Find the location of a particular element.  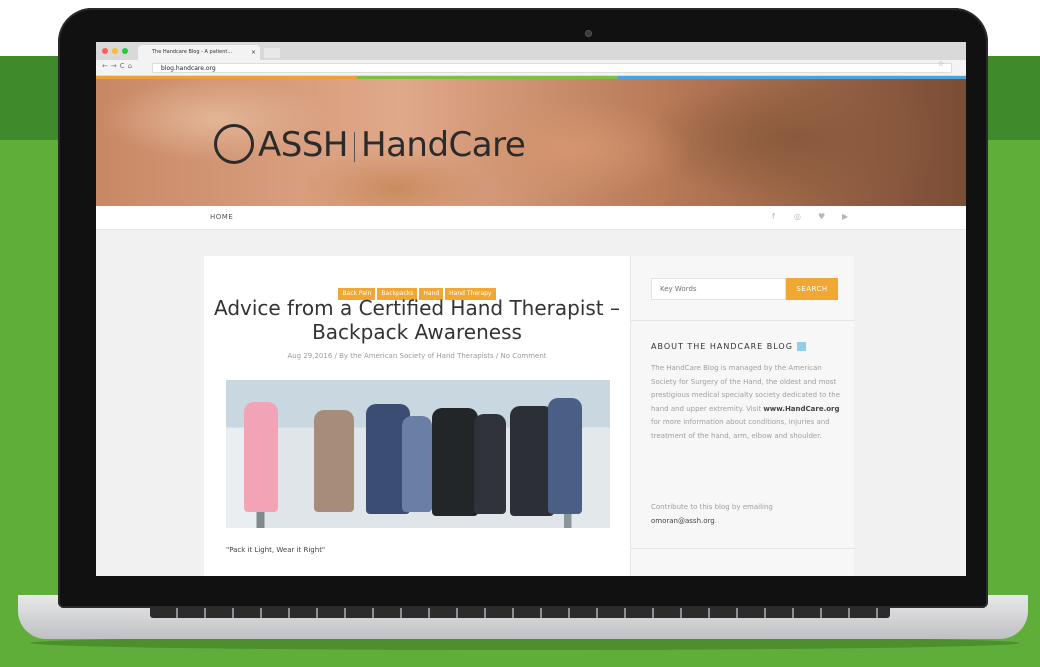

contribute-end: . is located at coordinates (715, 521).